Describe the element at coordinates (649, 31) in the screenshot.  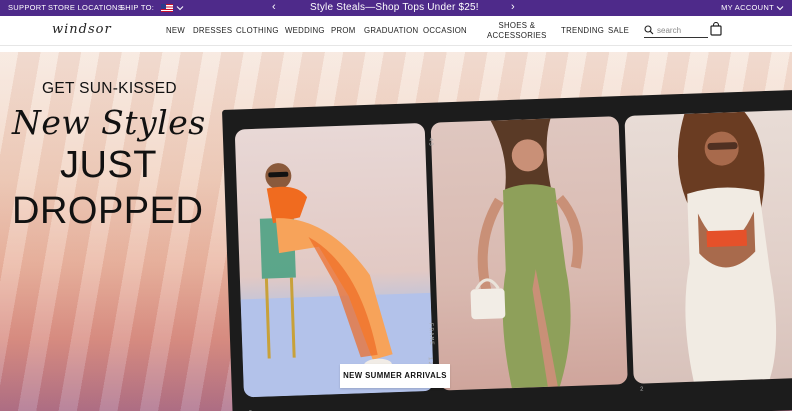
I see `search-icon` at that location.